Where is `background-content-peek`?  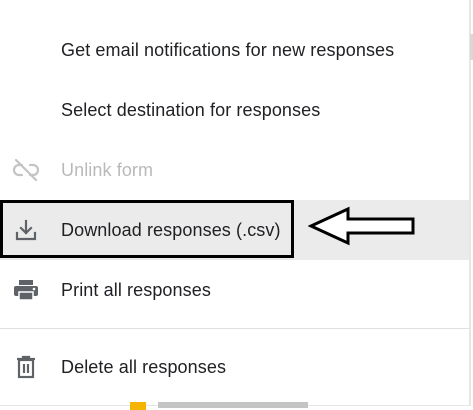
background-content-peek is located at coordinates (225, 406).